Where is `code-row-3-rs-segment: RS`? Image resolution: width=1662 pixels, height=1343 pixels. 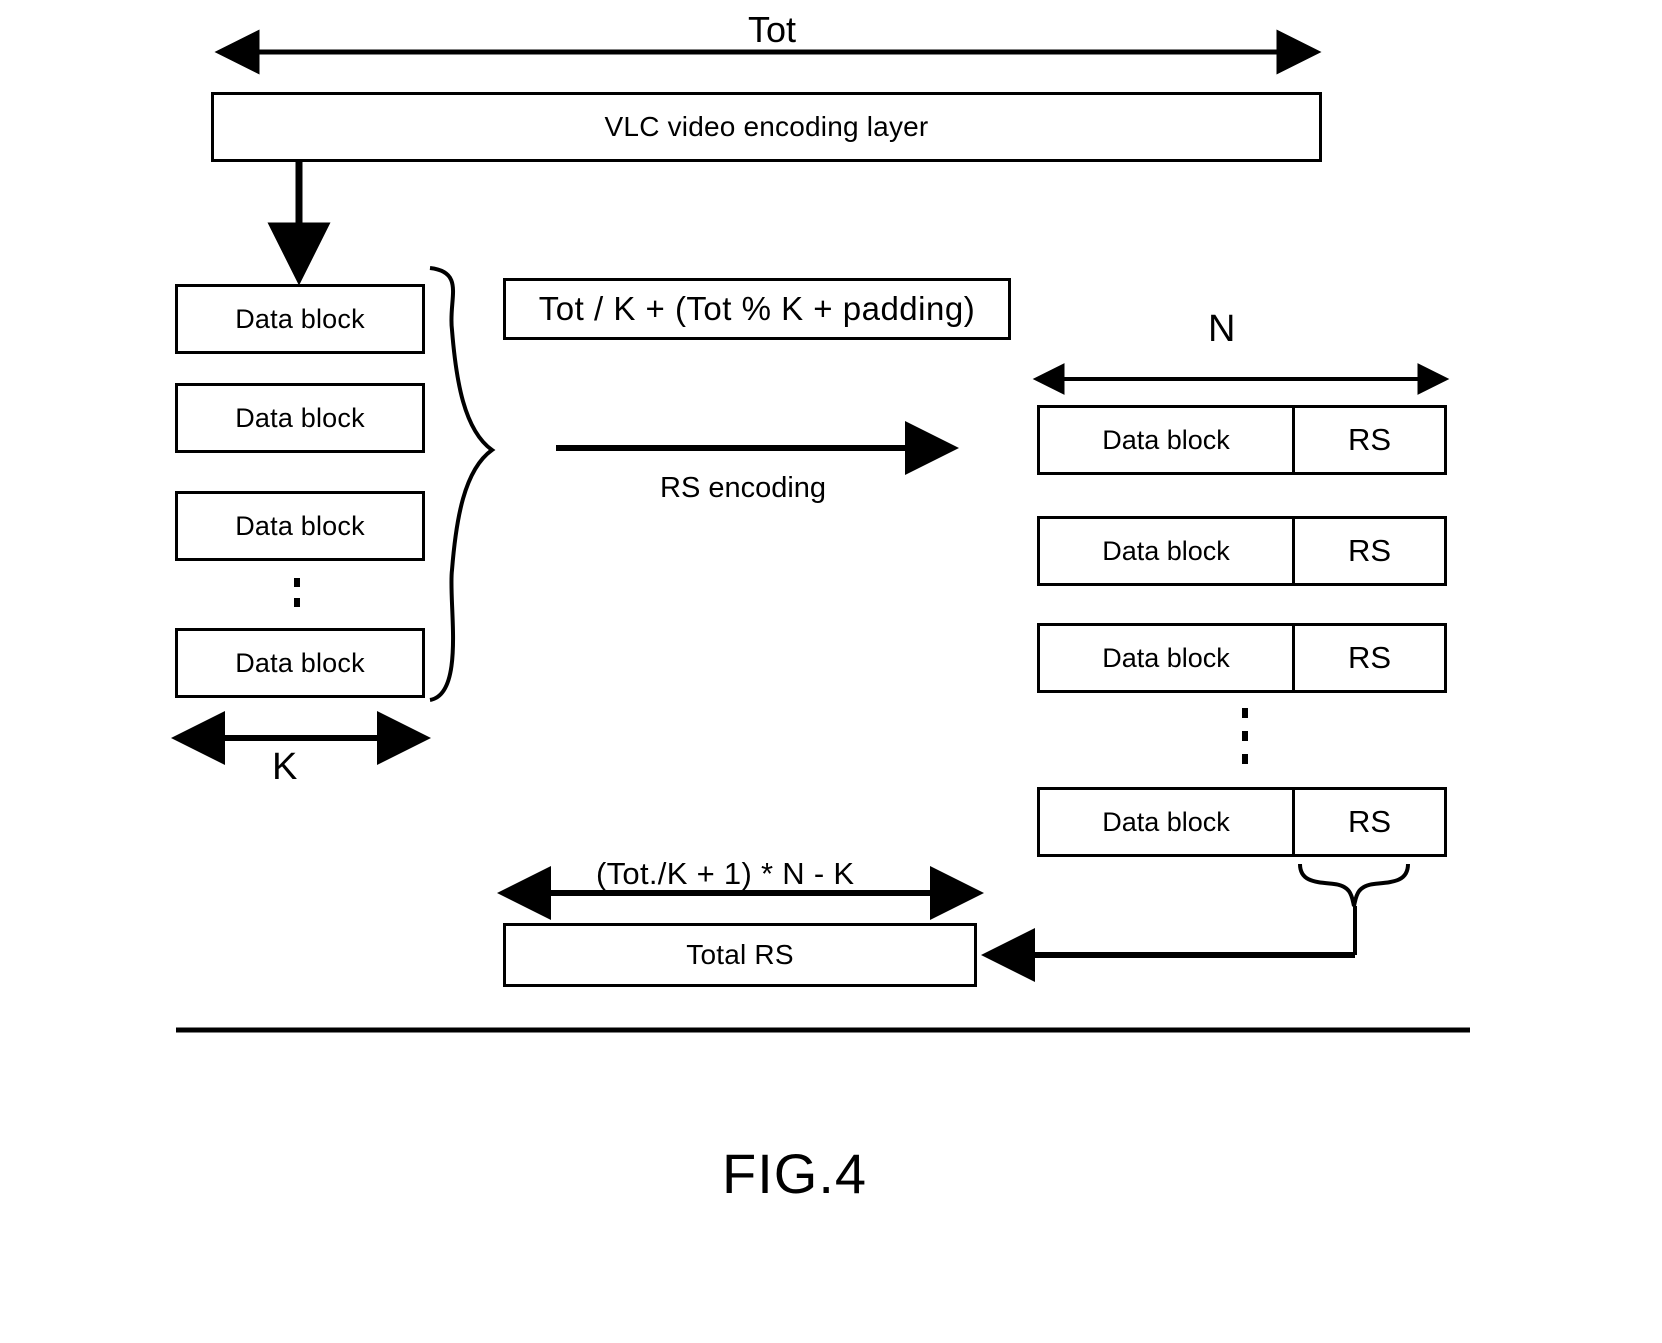
code-row-3-rs-segment: RS is located at coordinates (1369, 658).